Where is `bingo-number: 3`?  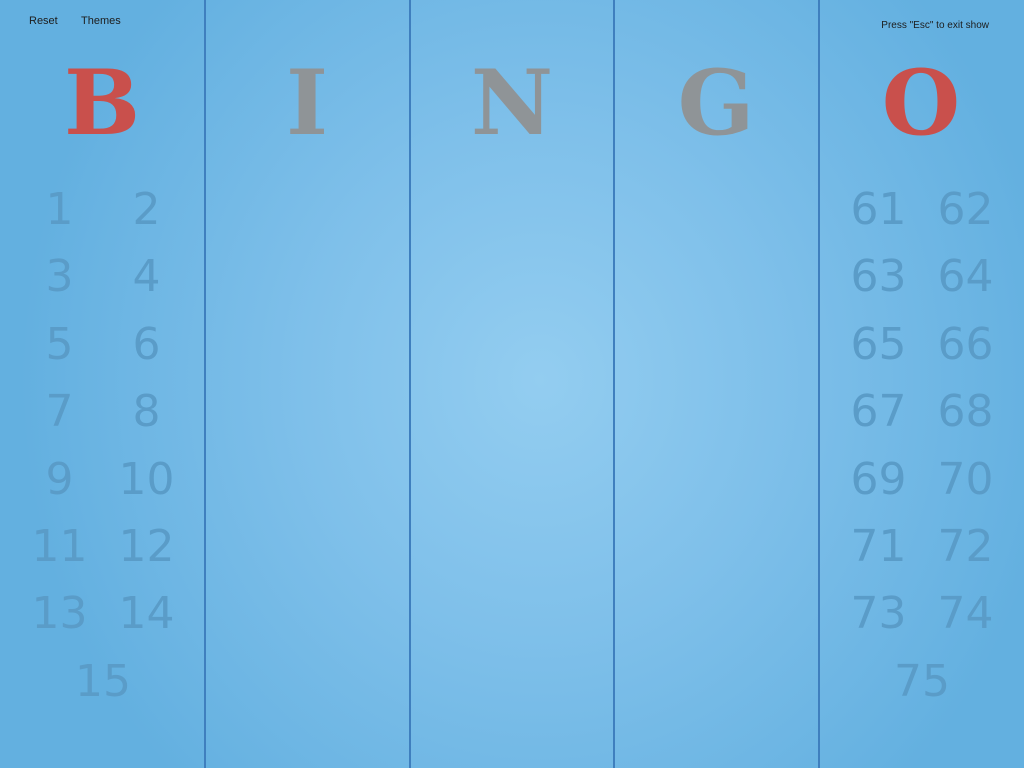 bingo-number: 3 is located at coordinates (59, 277).